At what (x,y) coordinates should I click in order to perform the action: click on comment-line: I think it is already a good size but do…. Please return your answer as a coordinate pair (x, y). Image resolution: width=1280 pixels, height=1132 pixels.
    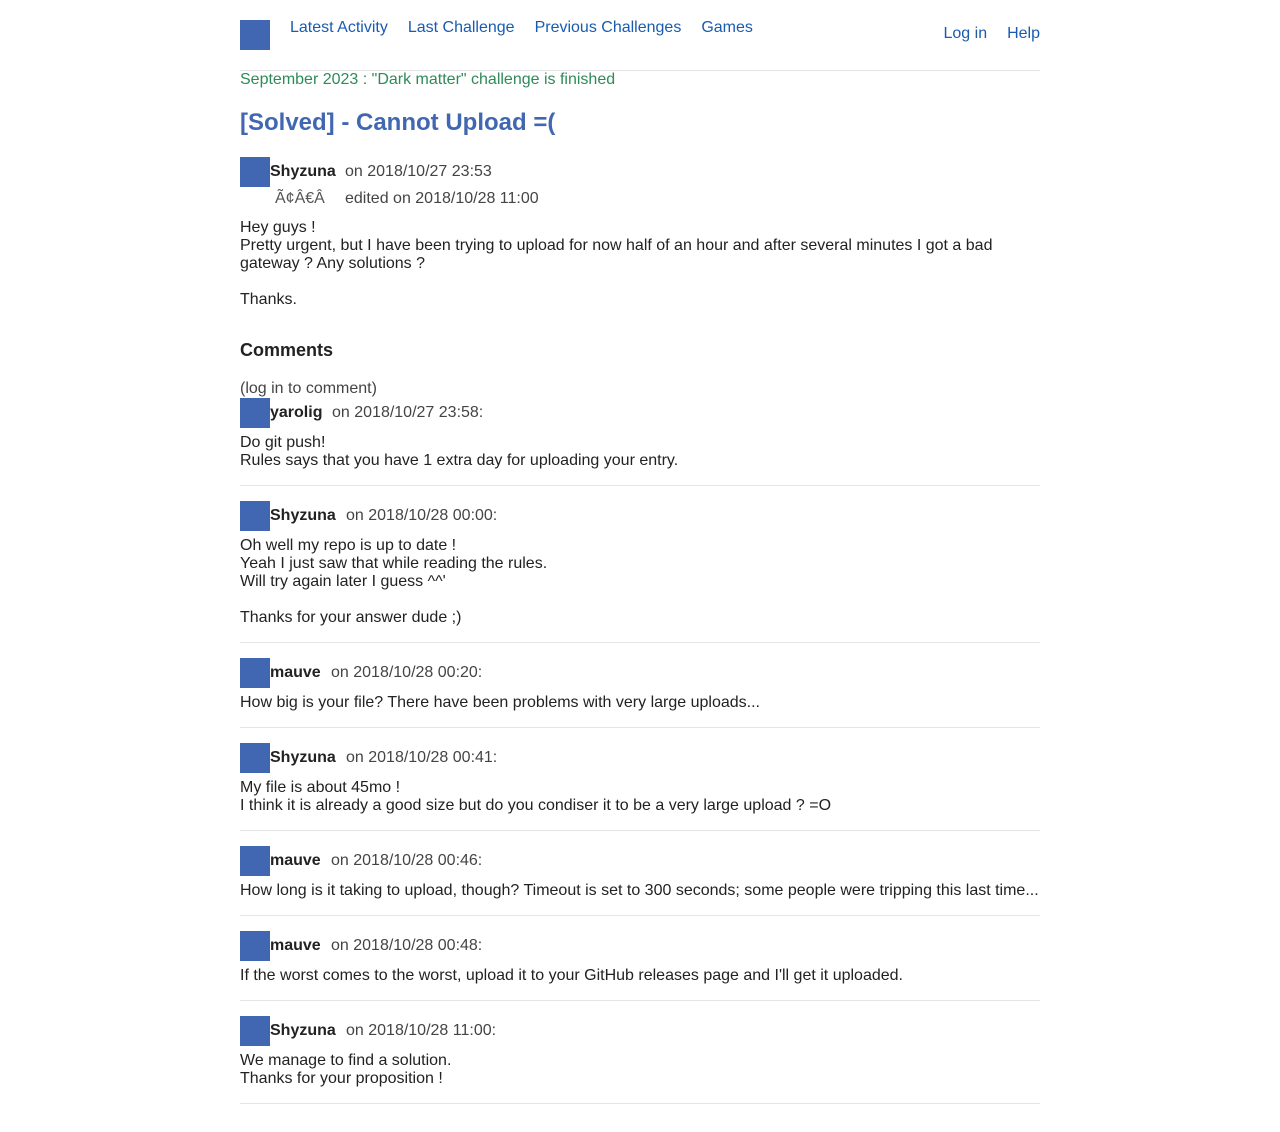
    Looking at the image, I should click on (536, 805).